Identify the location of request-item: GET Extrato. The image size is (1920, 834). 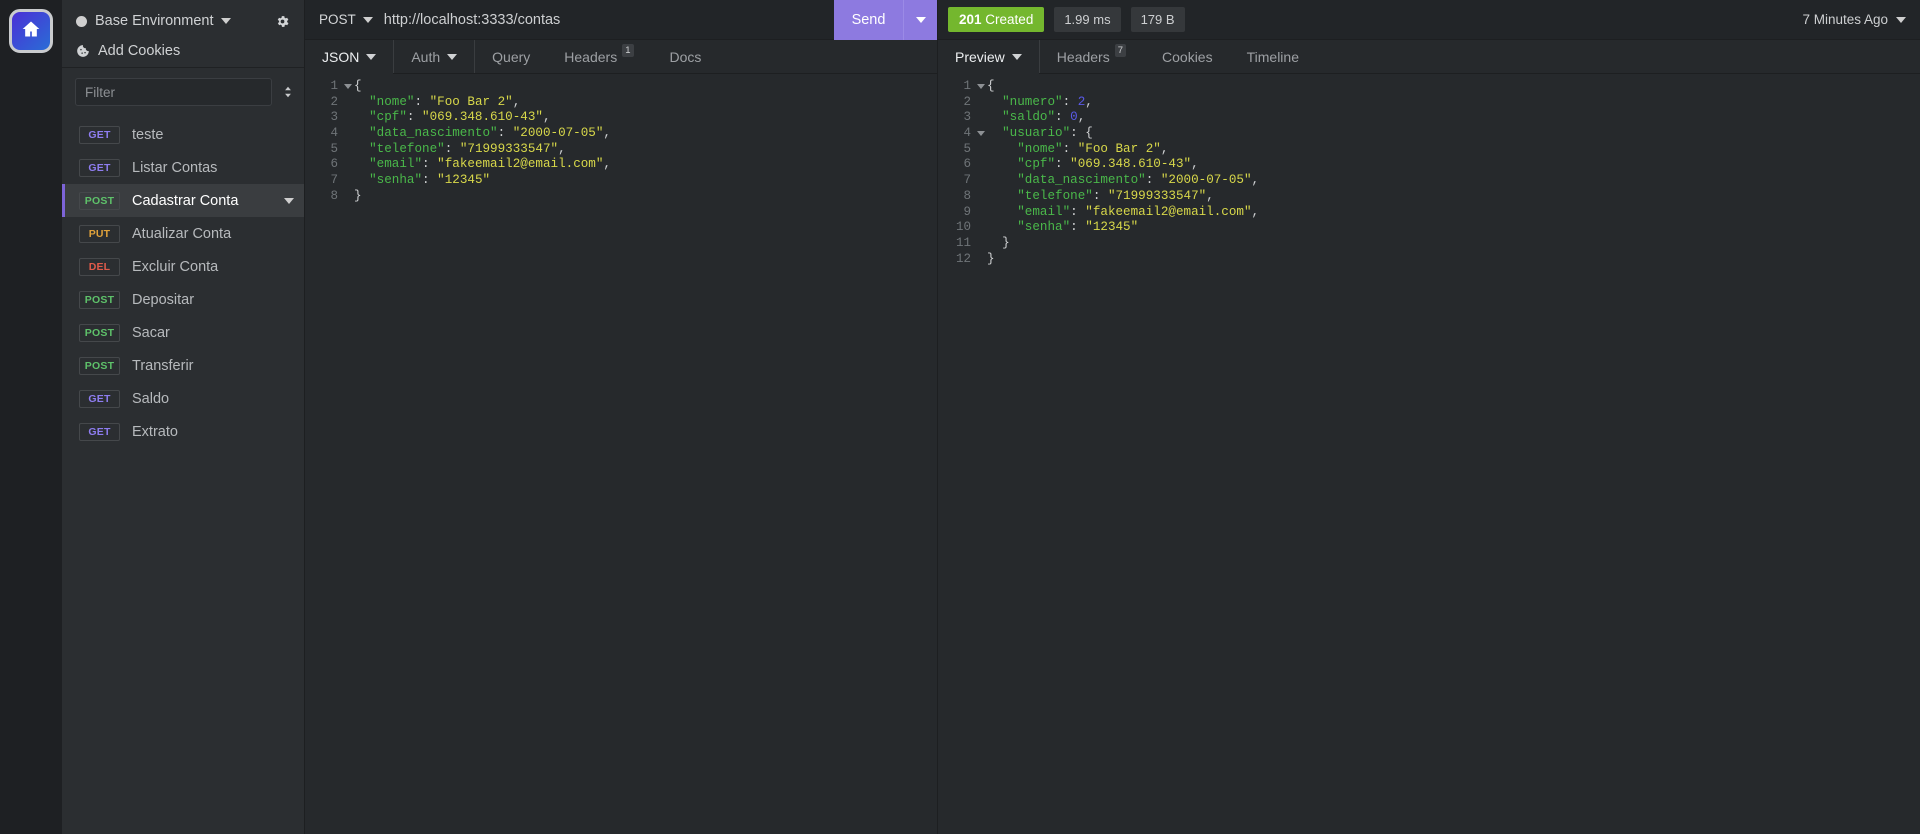
(183, 431).